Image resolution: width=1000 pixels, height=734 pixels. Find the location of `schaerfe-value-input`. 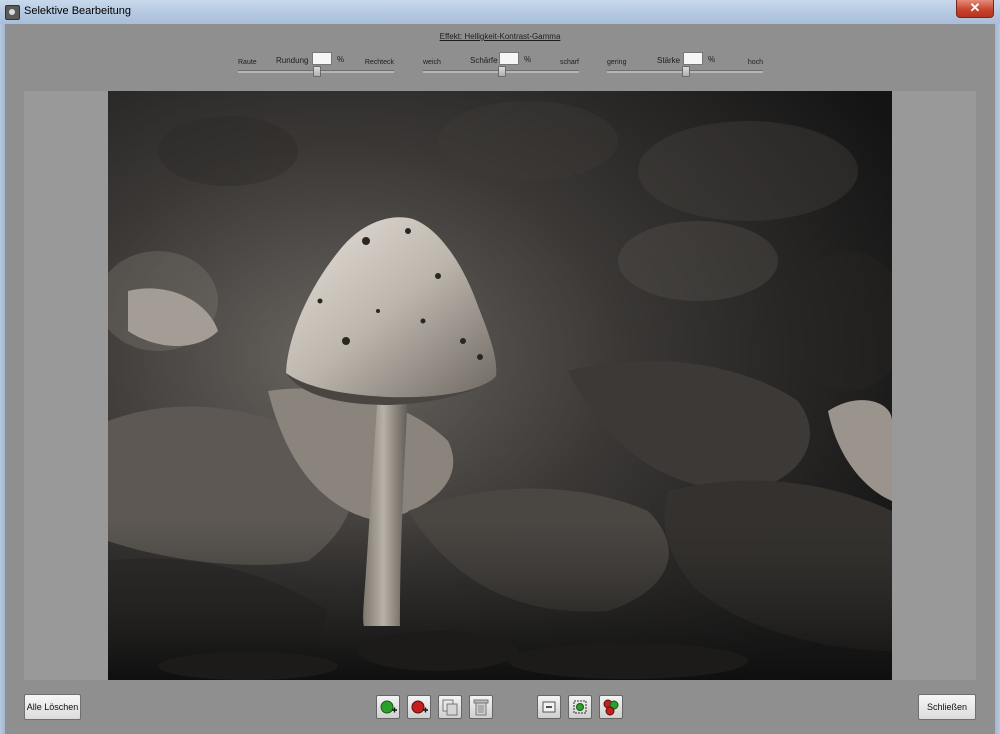

schaerfe-value-input is located at coordinates (509, 58).